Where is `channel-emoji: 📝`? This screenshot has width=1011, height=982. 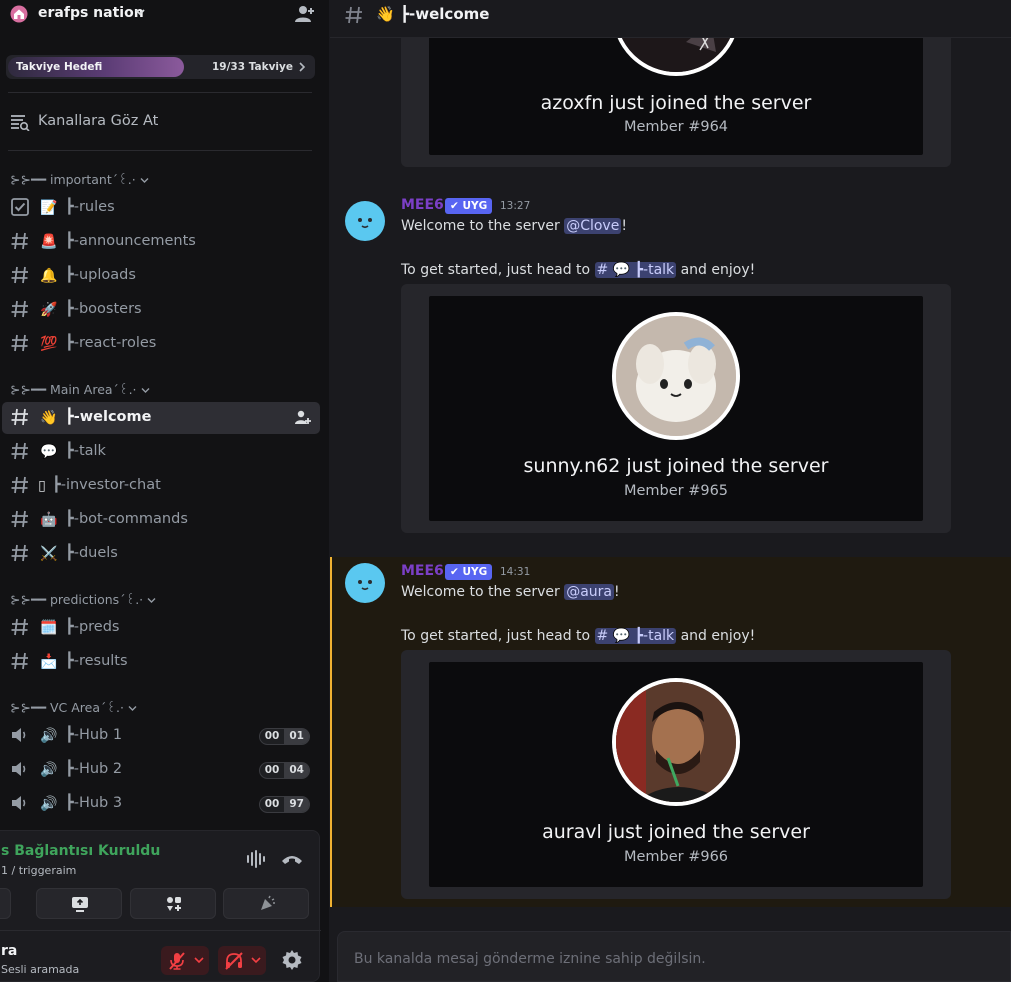 channel-emoji: 📝 is located at coordinates (49, 208).